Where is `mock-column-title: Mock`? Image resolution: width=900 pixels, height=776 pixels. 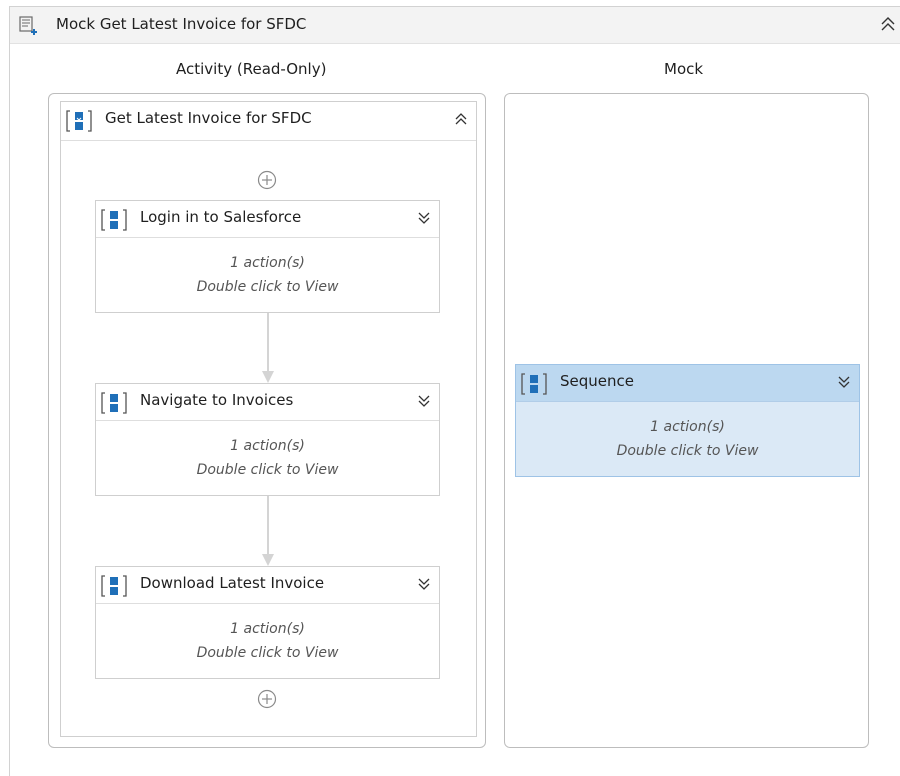
mock-column-title: Mock is located at coordinates (684, 69).